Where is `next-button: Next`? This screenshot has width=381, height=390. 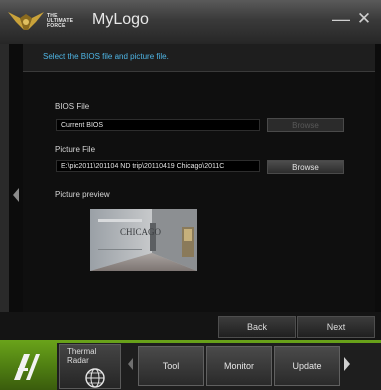
next-button: Next is located at coordinates (336, 327).